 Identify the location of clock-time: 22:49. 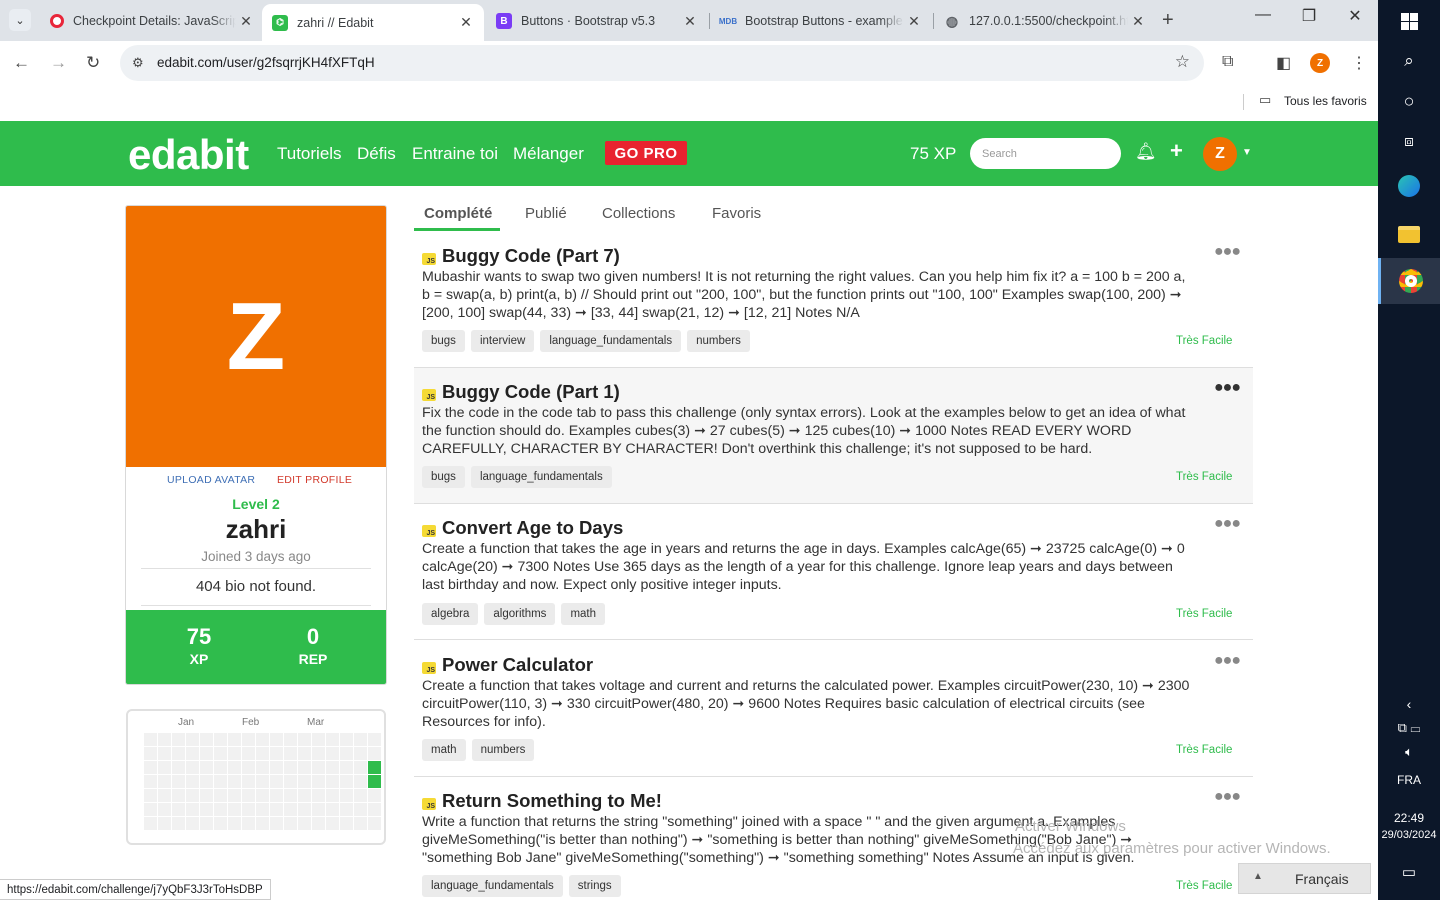
(1409, 818).